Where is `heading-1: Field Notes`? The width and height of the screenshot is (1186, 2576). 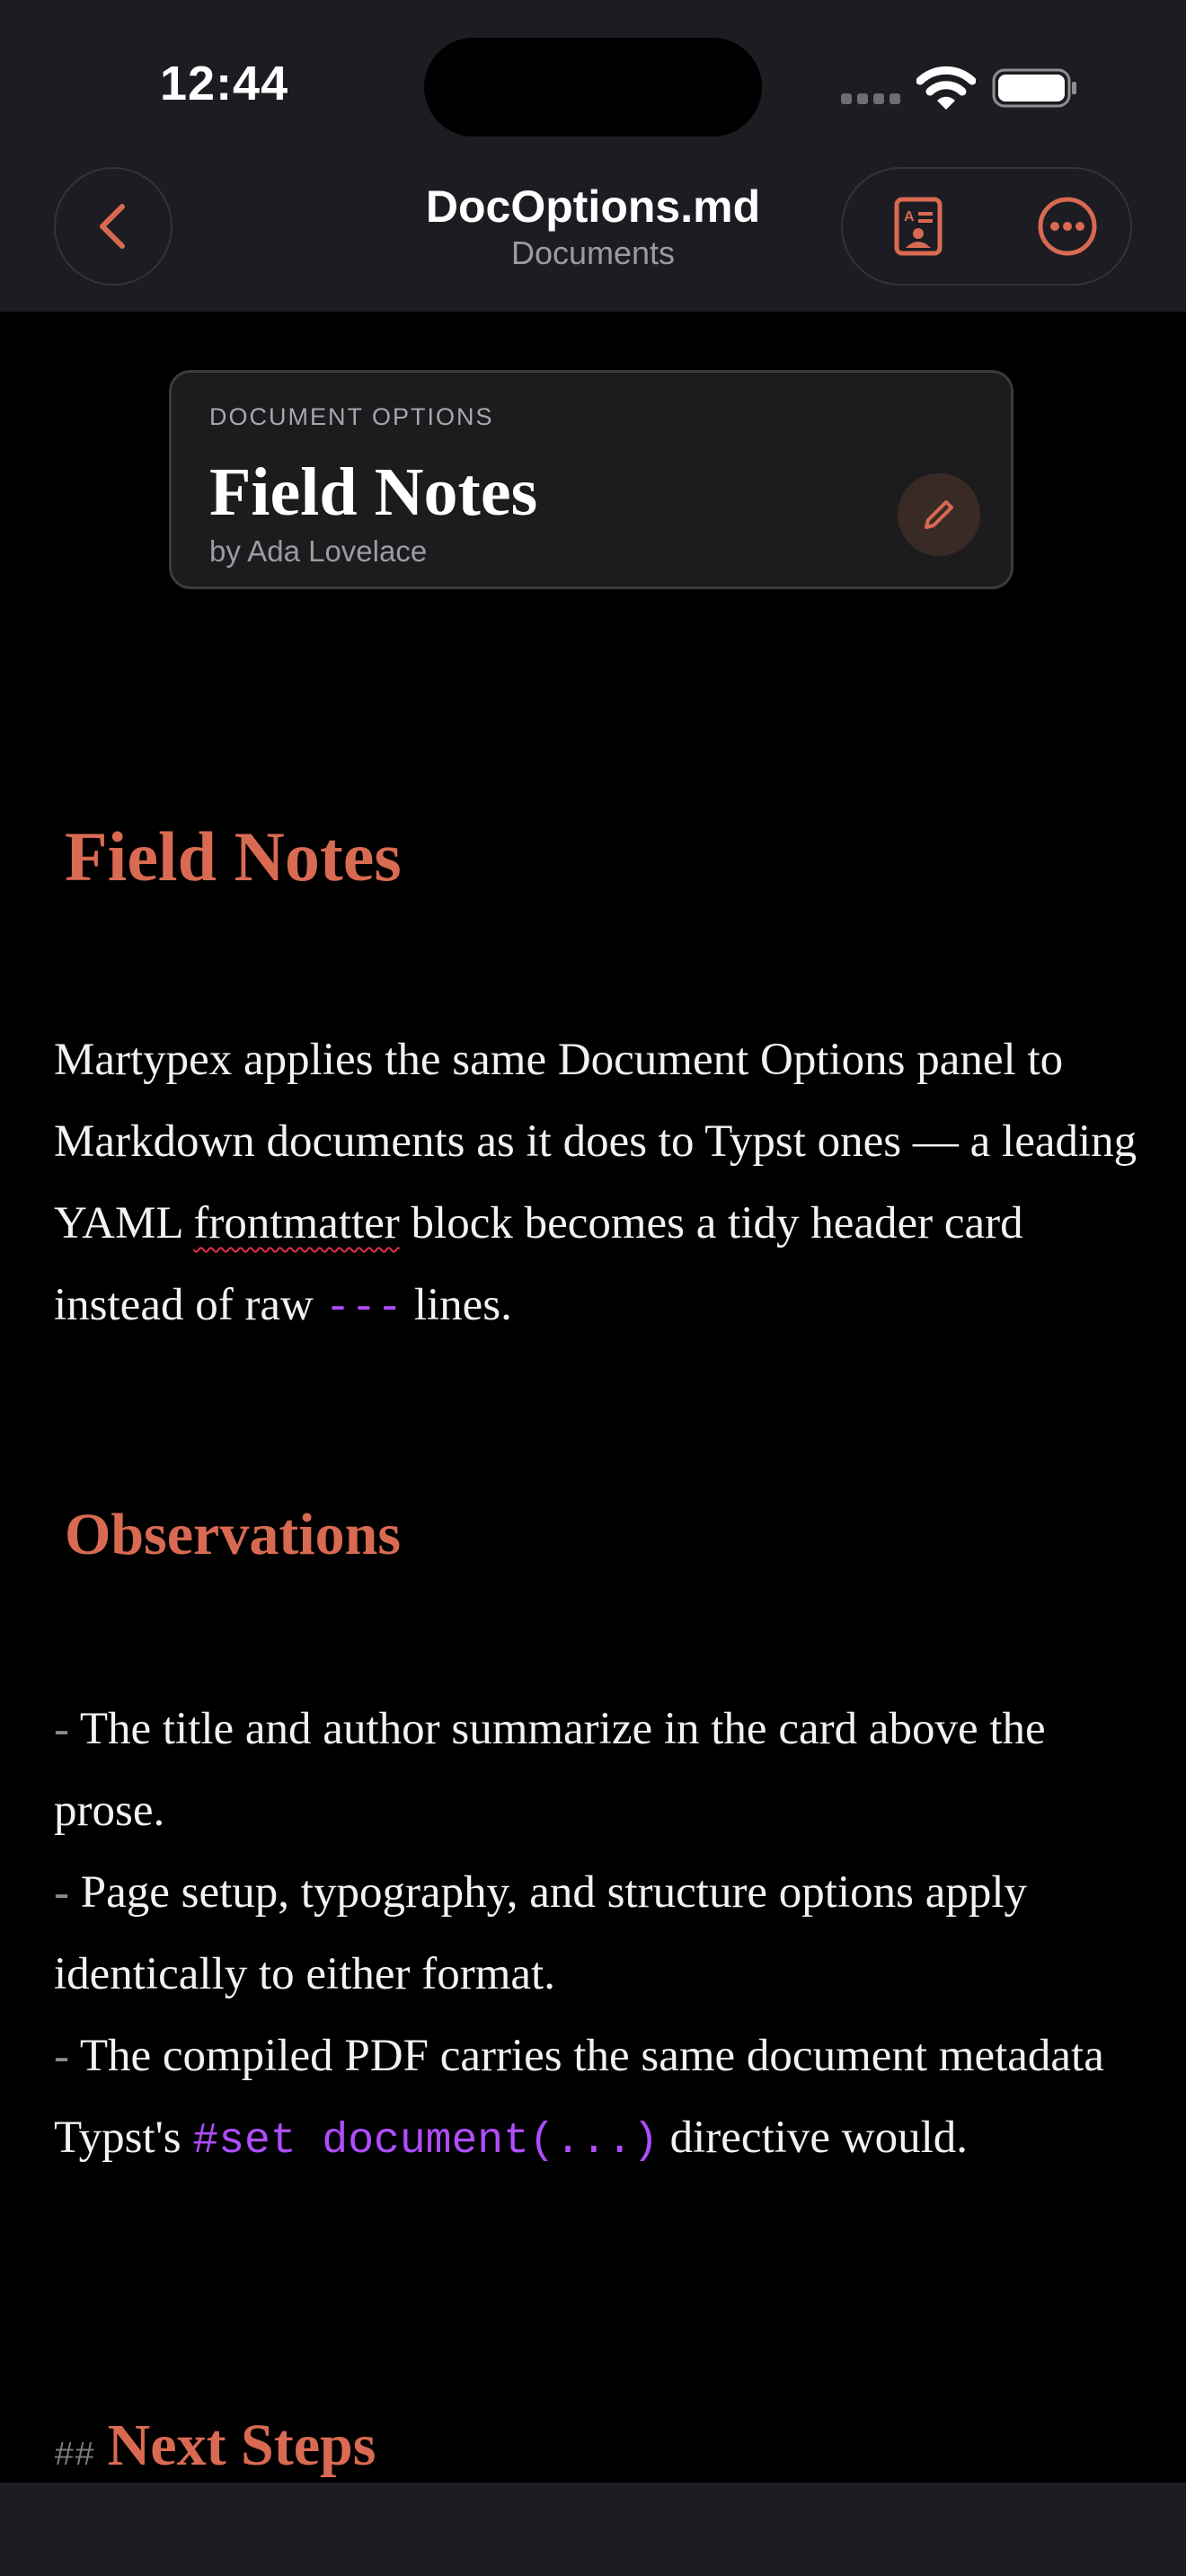
heading-1: Field Notes is located at coordinates (234, 856).